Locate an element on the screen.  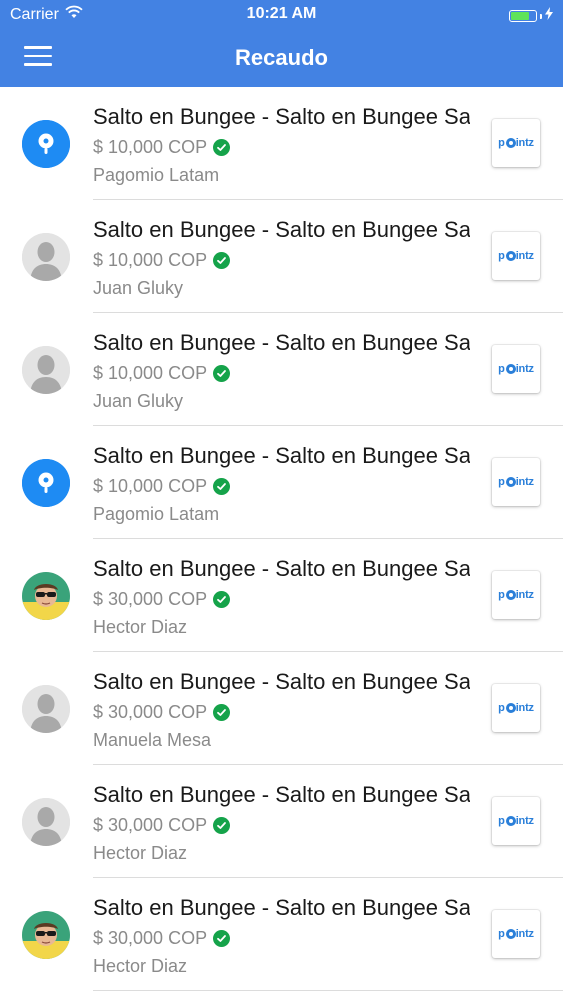
battery-icon is located at coordinates (523, 16).